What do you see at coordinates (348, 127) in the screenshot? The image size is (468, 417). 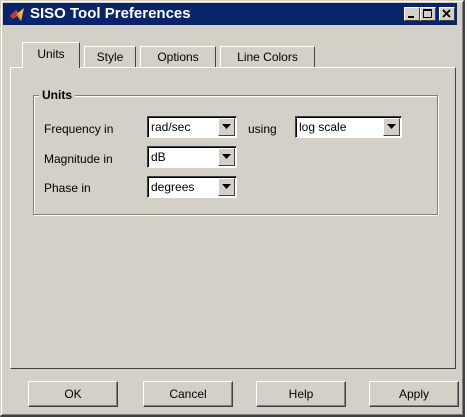 I see `frequency-scale-select: log scale` at bounding box center [348, 127].